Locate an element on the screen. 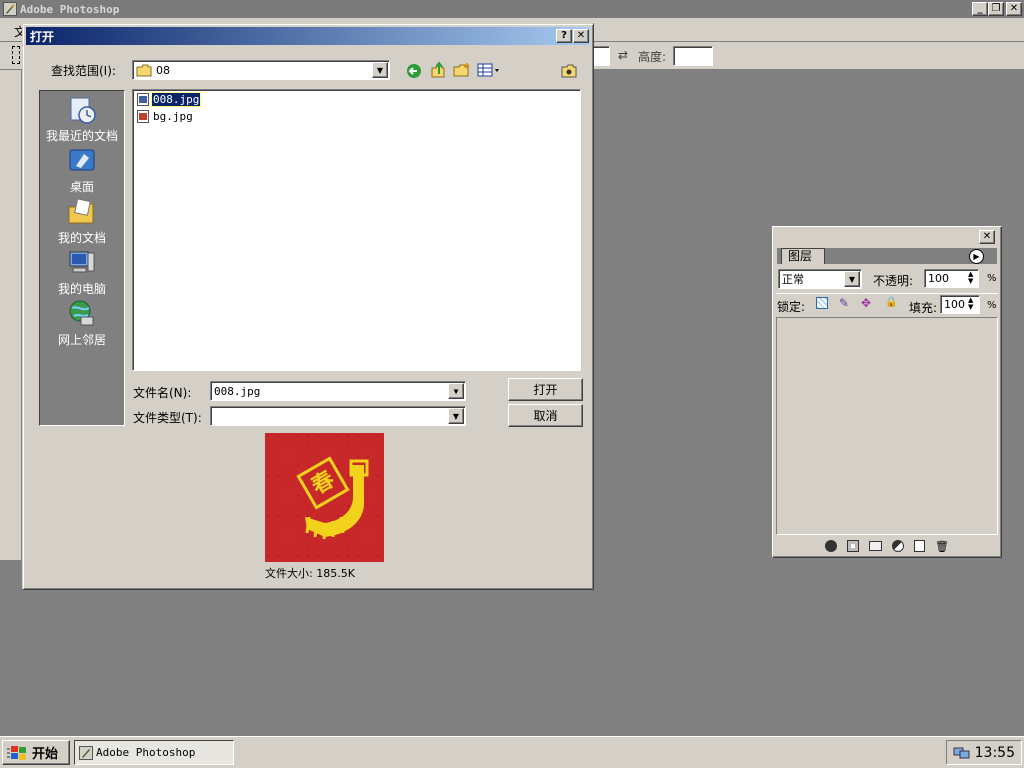 This screenshot has width=1024, height=768. layers-list is located at coordinates (887, 426).